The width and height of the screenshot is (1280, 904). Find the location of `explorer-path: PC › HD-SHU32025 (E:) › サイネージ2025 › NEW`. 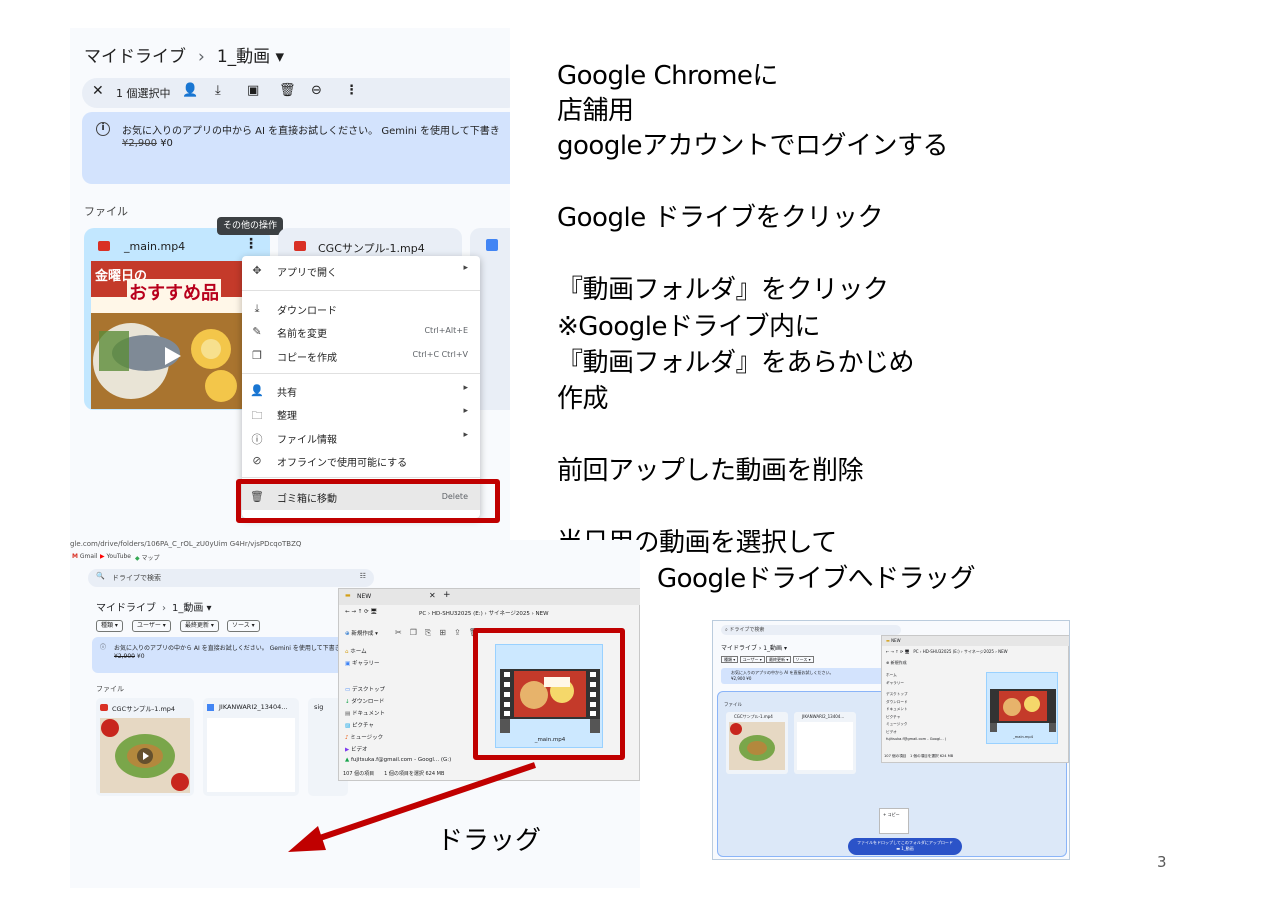

explorer-path: PC › HD-SHU32025 (E:) › サイネージ2025 › NEW is located at coordinates (484, 613).